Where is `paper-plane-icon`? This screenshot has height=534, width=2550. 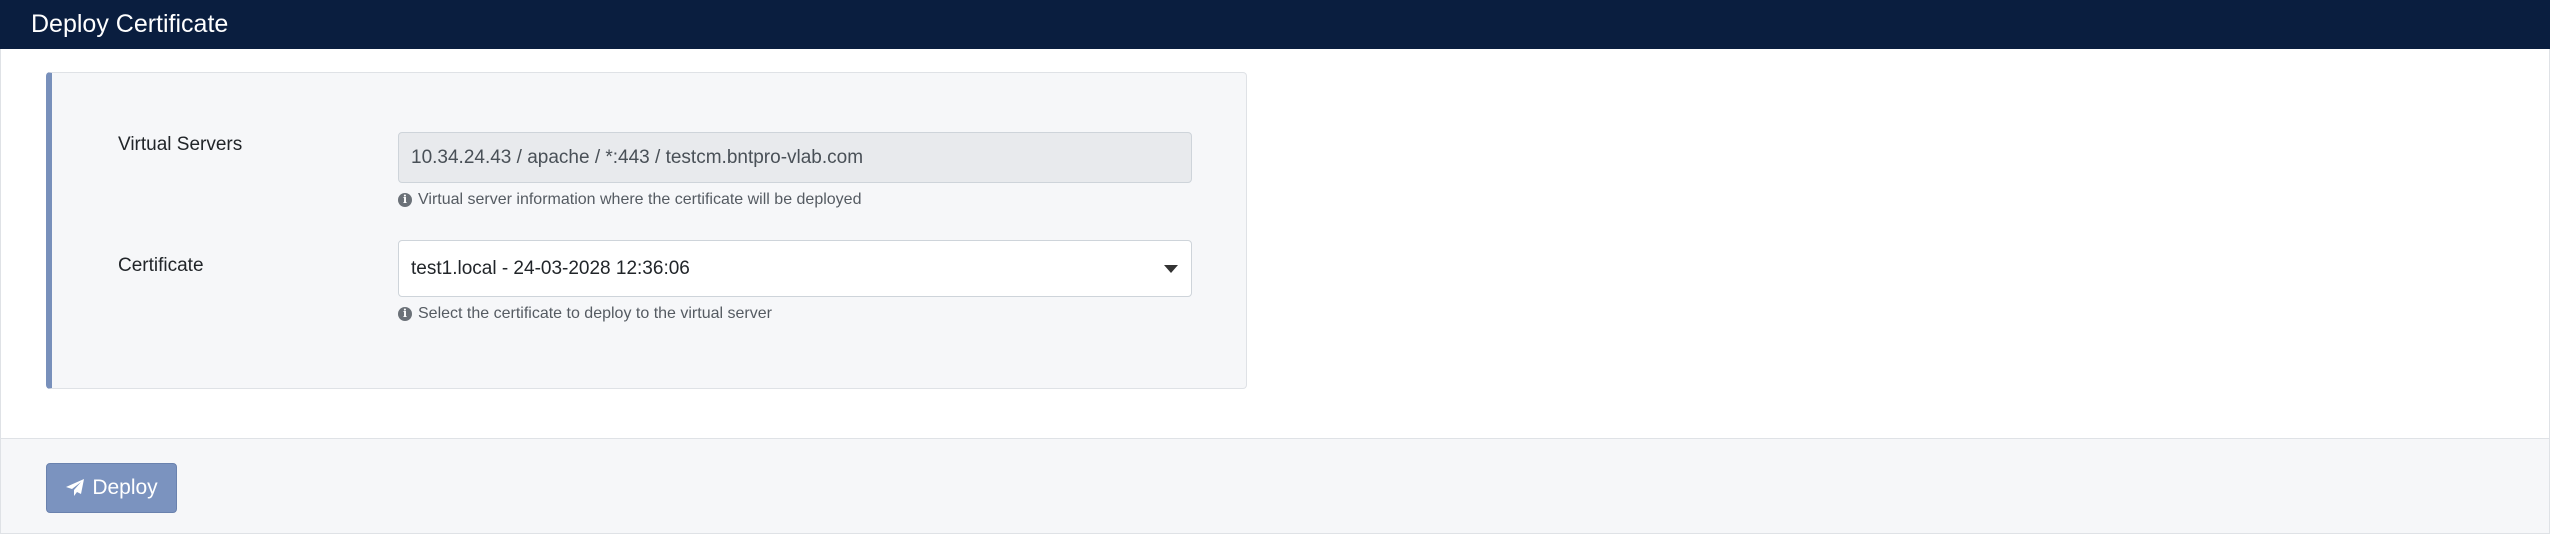 paper-plane-icon is located at coordinates (75, 487).